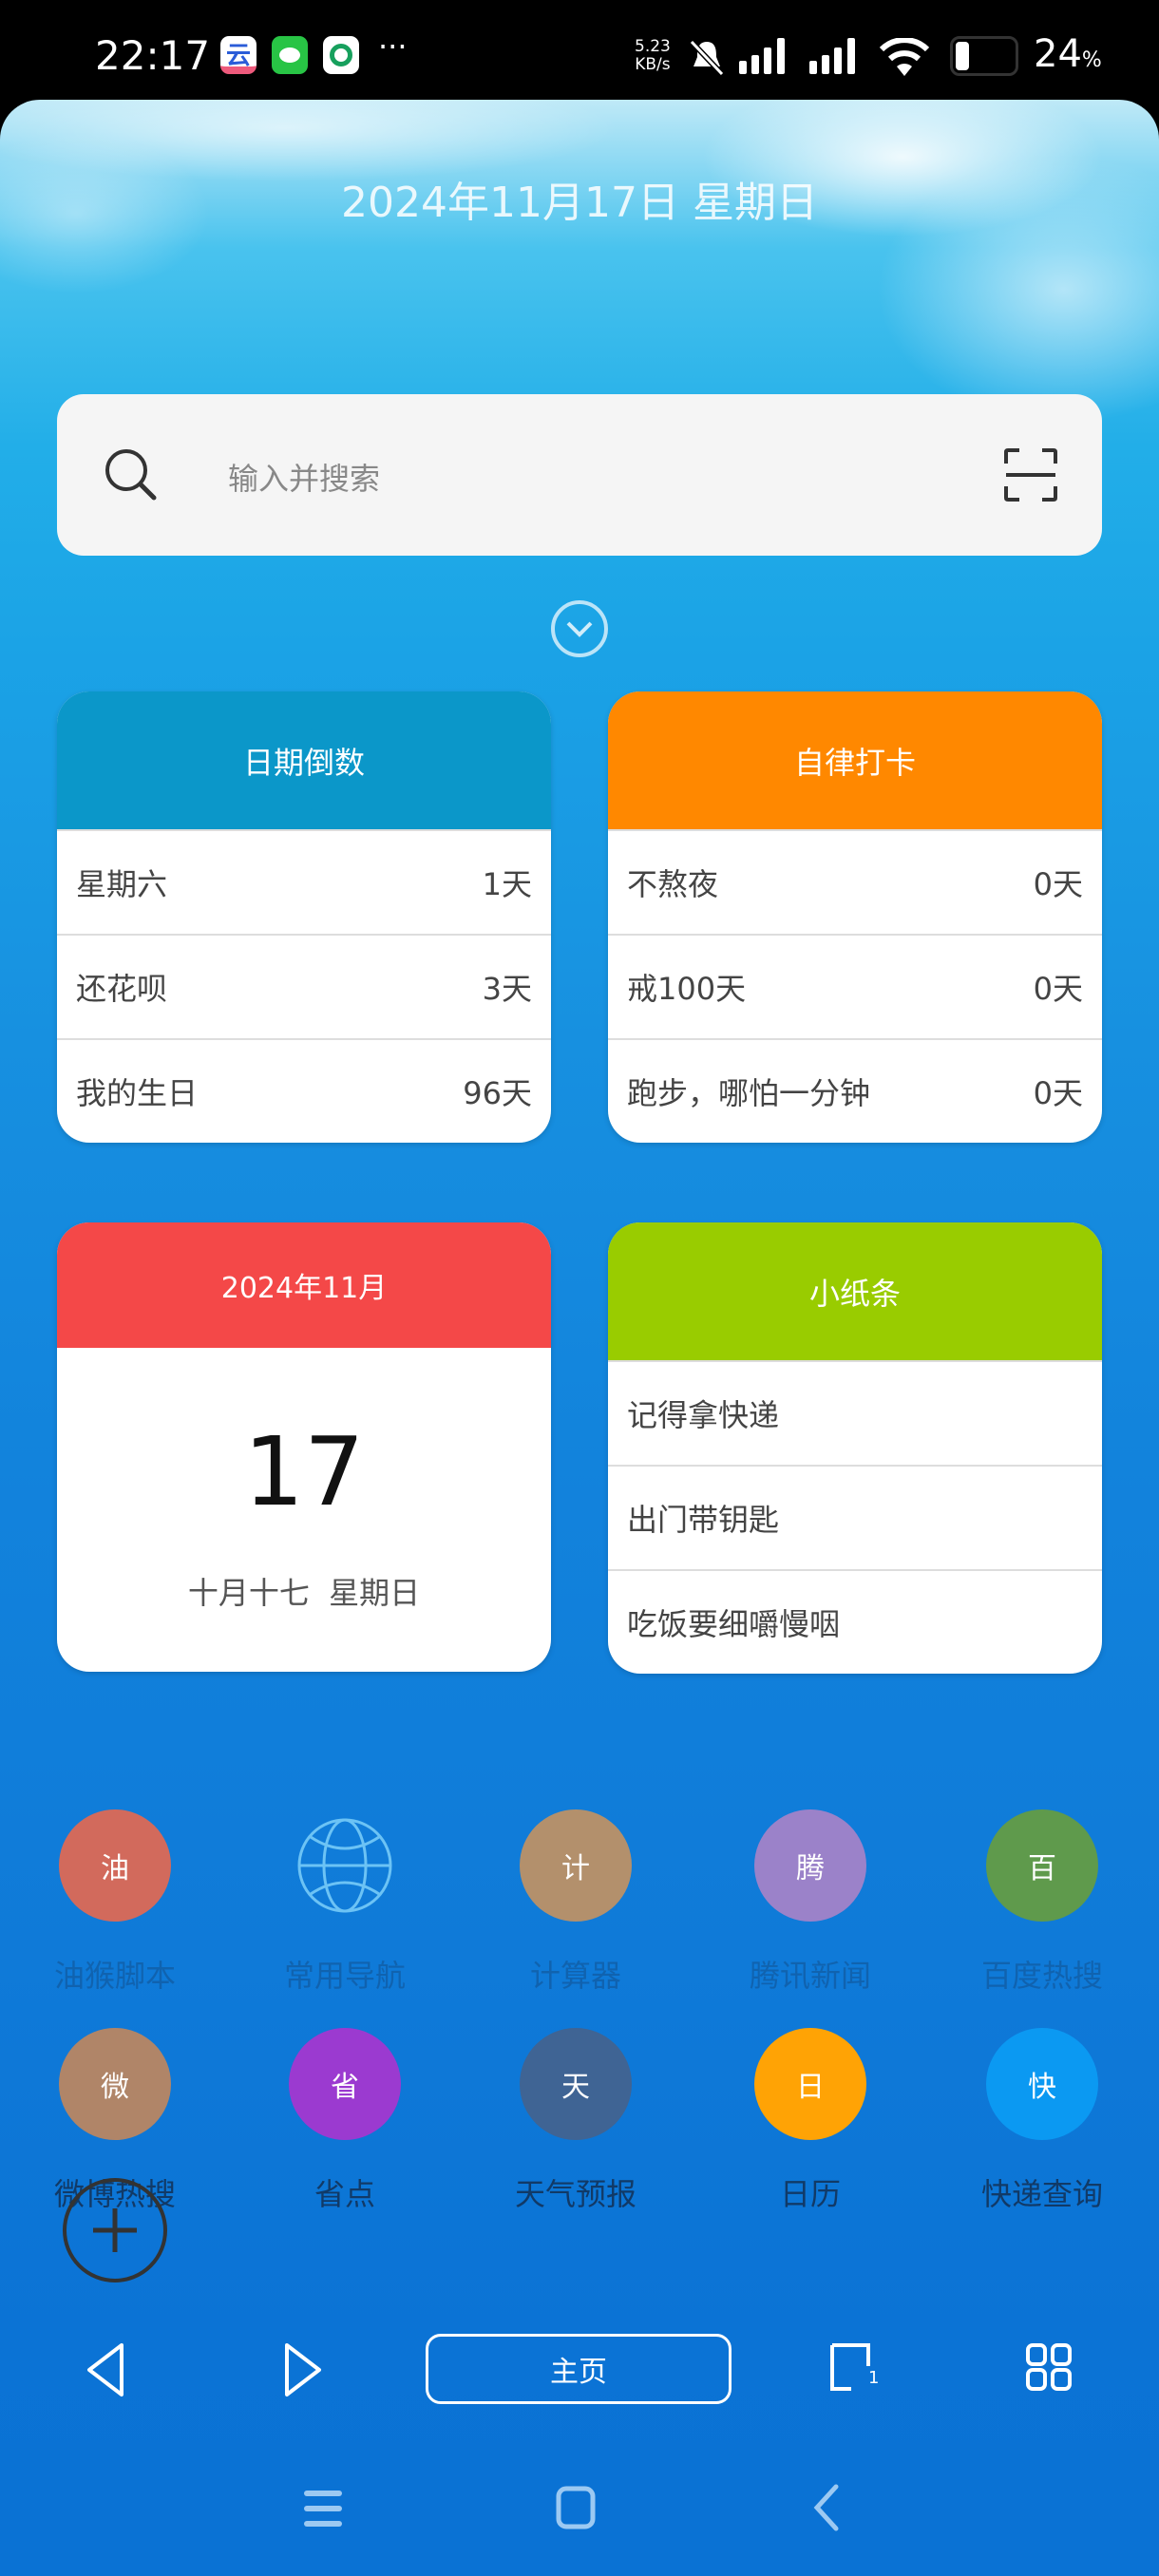  What do you see at coordinates (579, 50) in the screenshot?
I see `status-bar: 22:17 云 ··· 5.23 KB/s 24%` at bounding box center [579, 50].